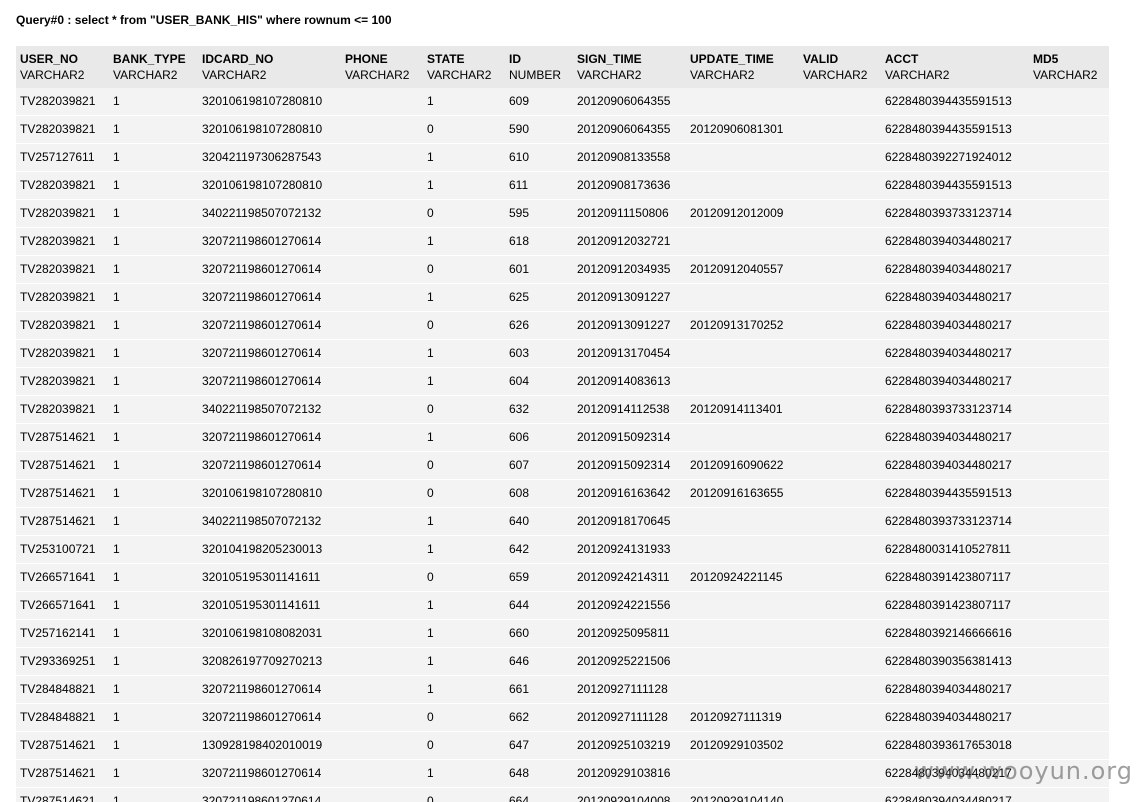 The image size is (1141, 802). What do you see at coordinates (382, 67) in the screenshot?
I see `column-header-phone: PHONE VARCHAR2` at bounding box center [382, 67].